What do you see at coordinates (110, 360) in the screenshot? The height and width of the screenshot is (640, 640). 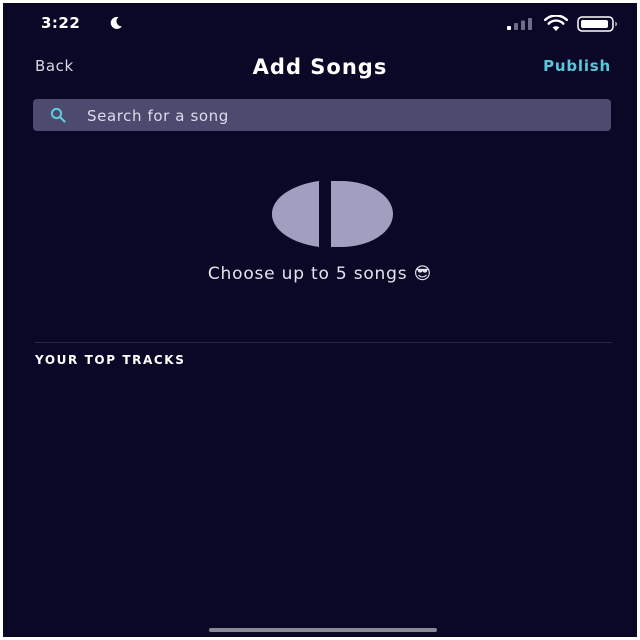 I see `top-tracks-heading: YOUR TOP TRACKS` at bounding box center [110, 360].